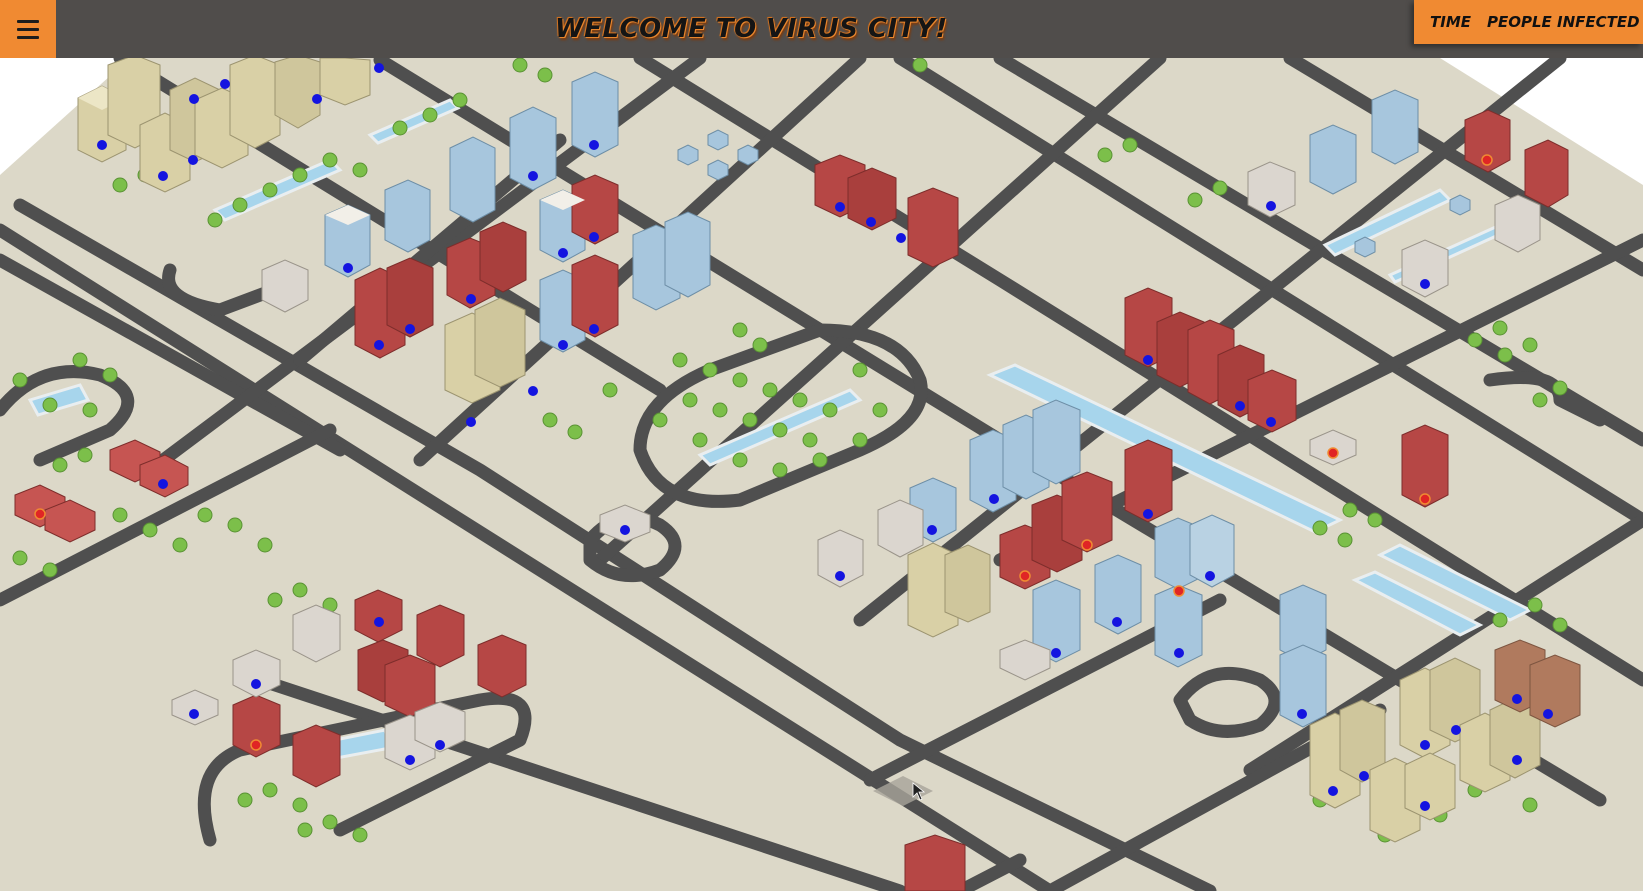  Describe the element at coordinates (751, 29) in the screenshot. I see `page-title: WELCOME TO VIRUS CITY!` at that location.